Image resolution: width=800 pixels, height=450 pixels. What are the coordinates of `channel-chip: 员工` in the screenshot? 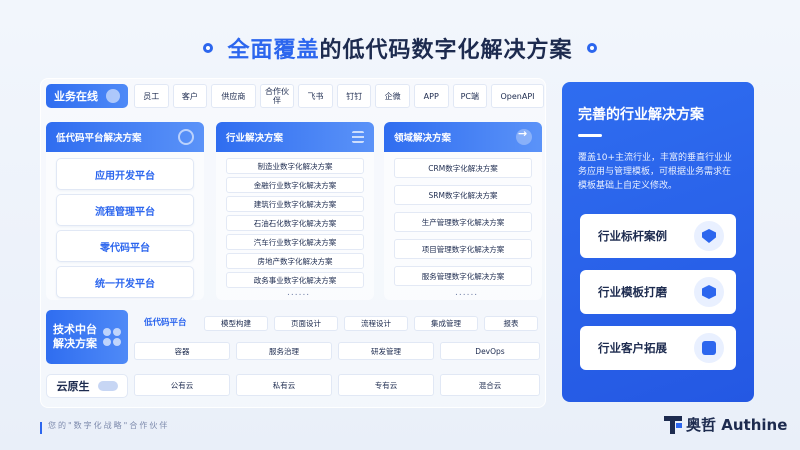 It's located at (151, 96).